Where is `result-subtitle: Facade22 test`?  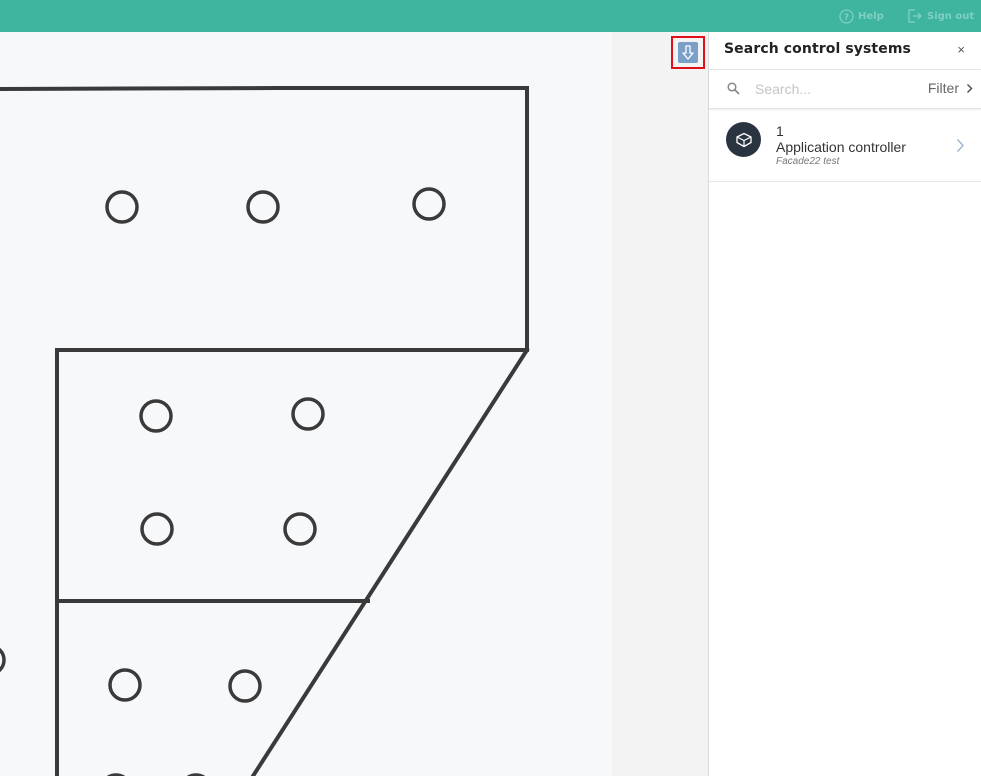
result-subtitle: Facade22 test is located at coordinates (808, 161).